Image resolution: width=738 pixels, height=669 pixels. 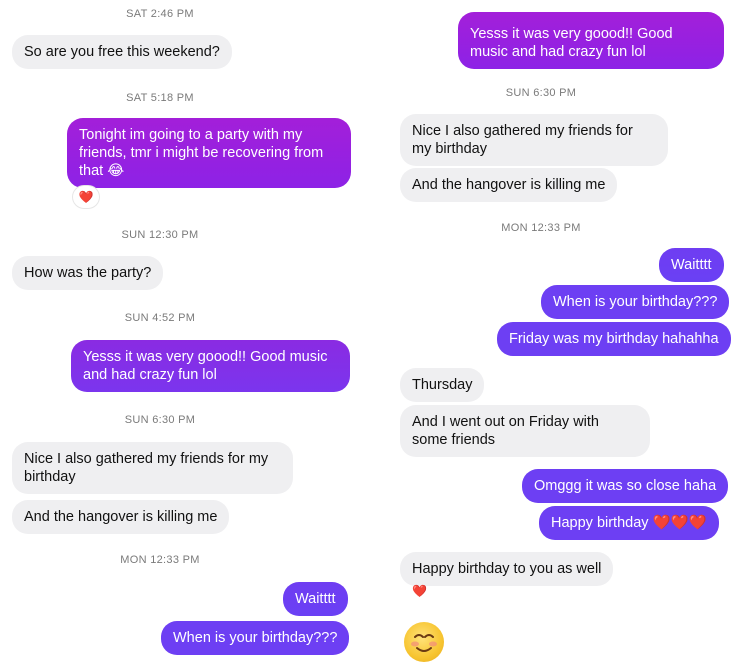 What do you see at coordinates (122, 52) in the screenshot?
I see `received-message: So are you free this weekend?` at bounding box center [122, 52].